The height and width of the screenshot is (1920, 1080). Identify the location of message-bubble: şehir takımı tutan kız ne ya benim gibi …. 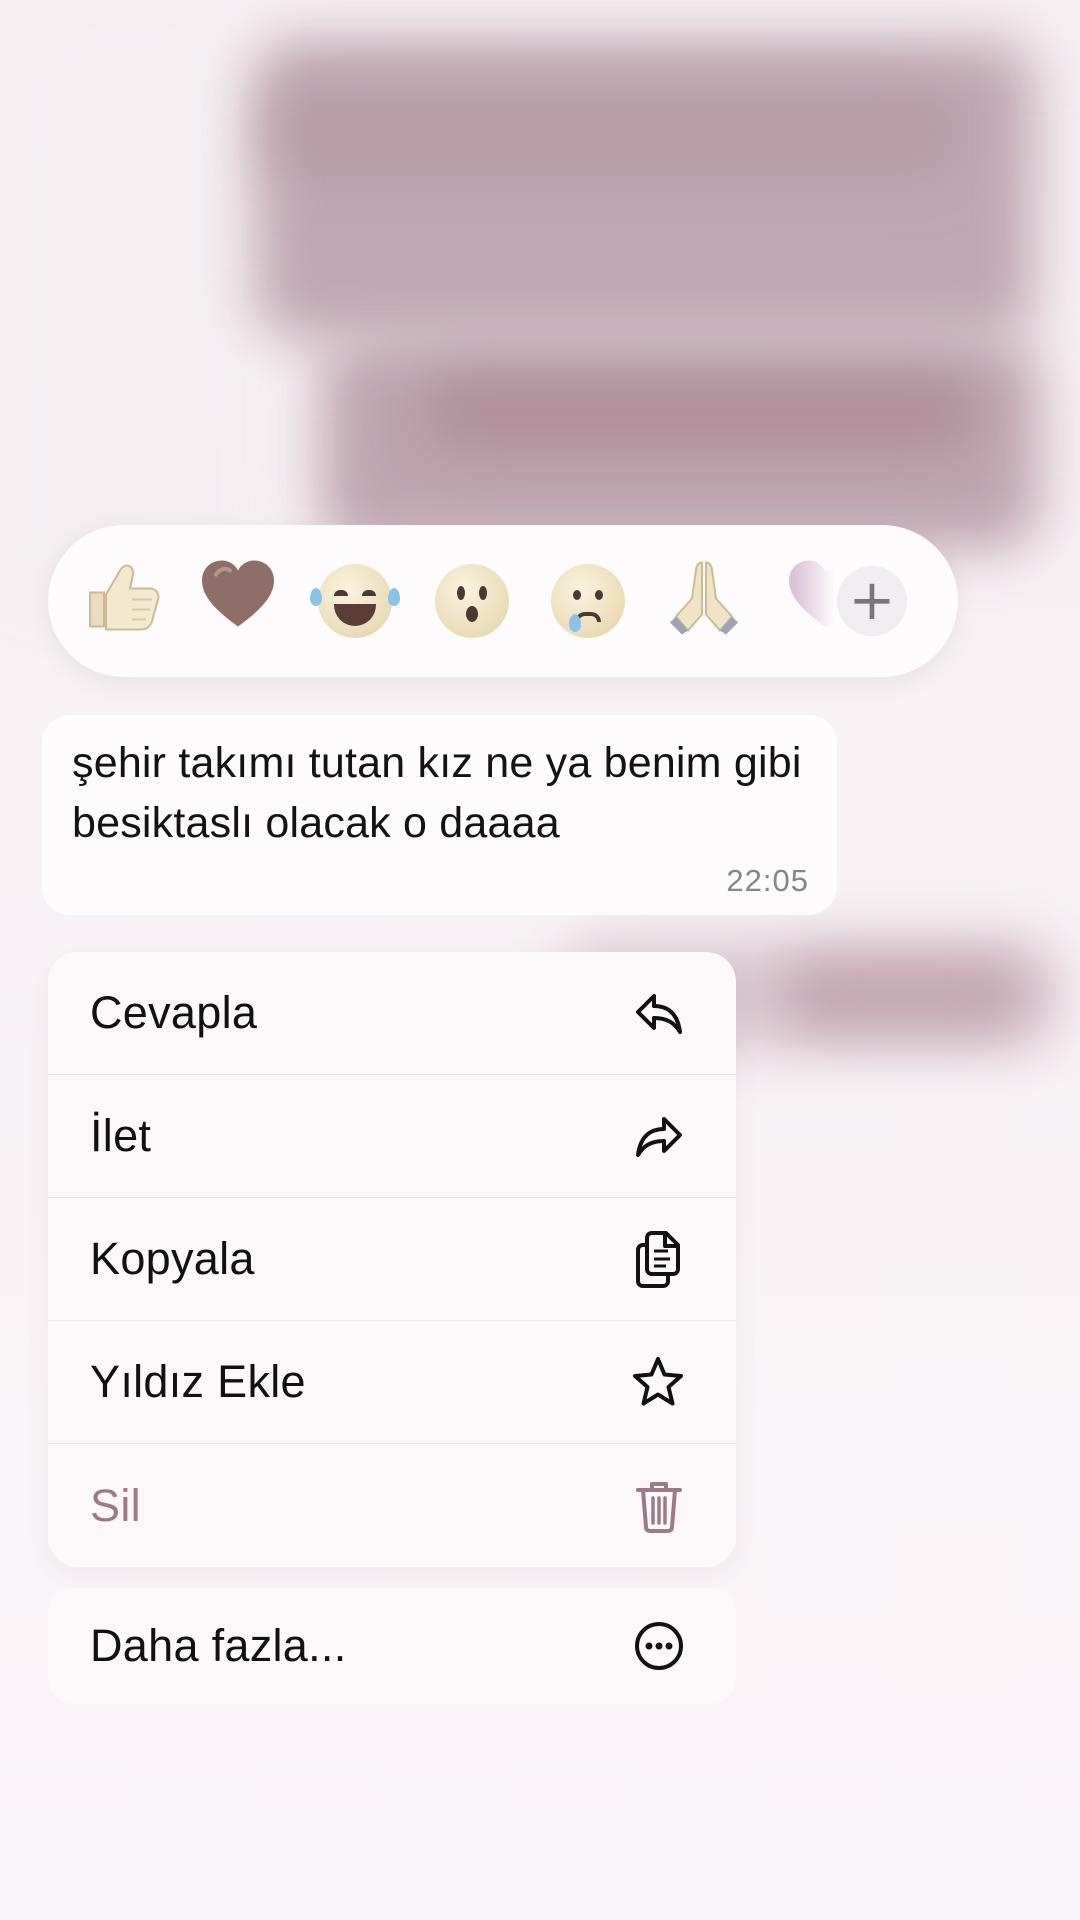
(439, 815).